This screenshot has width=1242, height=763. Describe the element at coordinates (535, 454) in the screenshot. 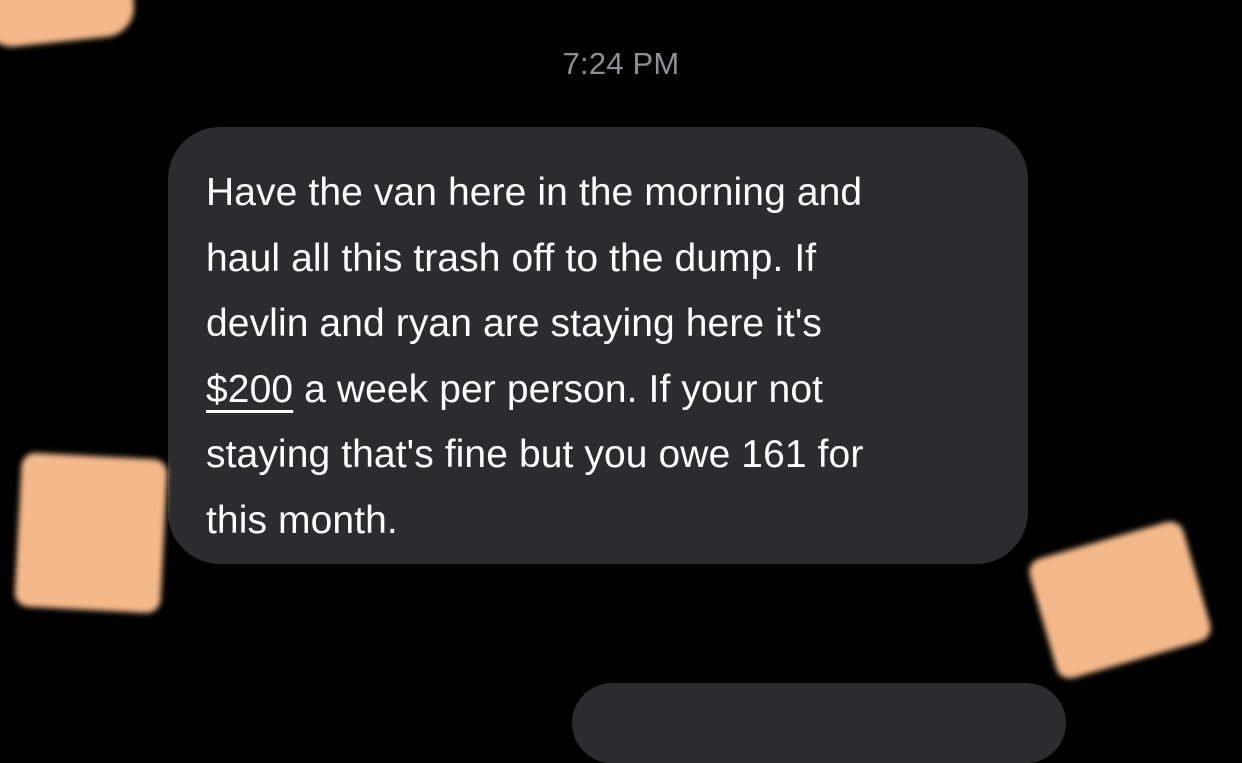

I see `message-line: staying that's fine but you owe 161 for` at that location.